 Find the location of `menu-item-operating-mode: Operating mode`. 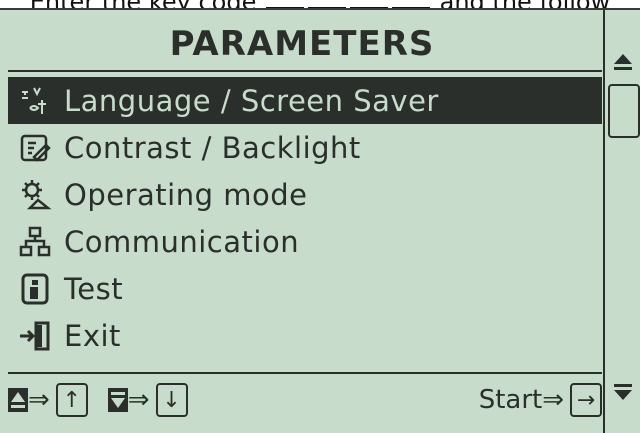

menu-item-operating-mode: Operating mode is located at coordinates (305, 194).